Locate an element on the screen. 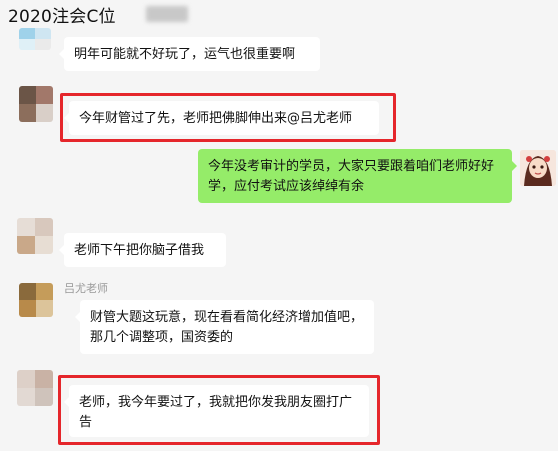 The height and width of the screenshot is (451, 558). message-bubble: 财管大题这玩意，现在看看简化经济增加值吧，那几个调整项，国资委的 is located at coordinates (224, 327).